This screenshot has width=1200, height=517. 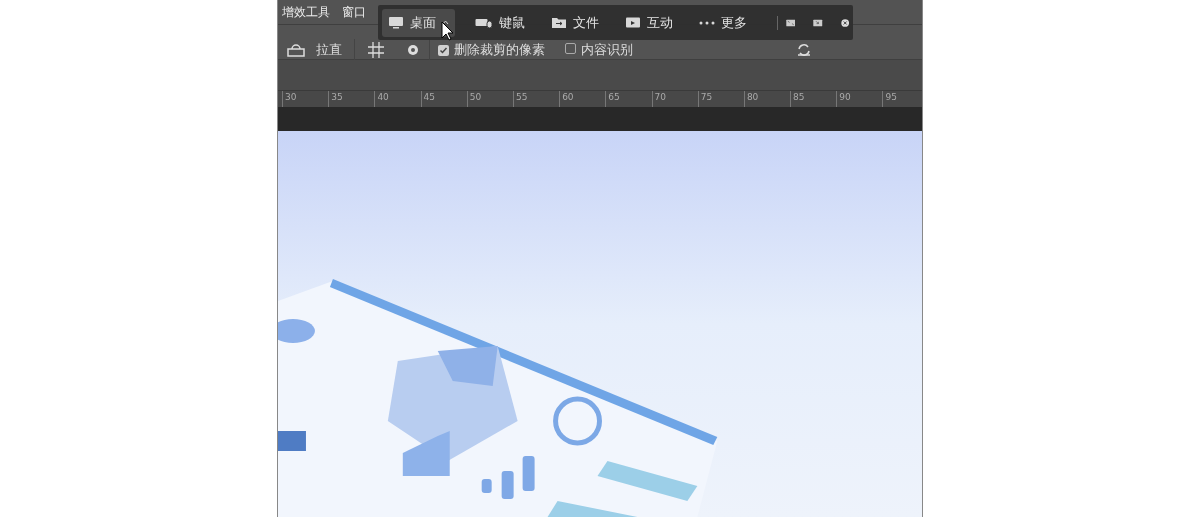 I want to click on ruler-label: 30, so click(x=291, y=97).